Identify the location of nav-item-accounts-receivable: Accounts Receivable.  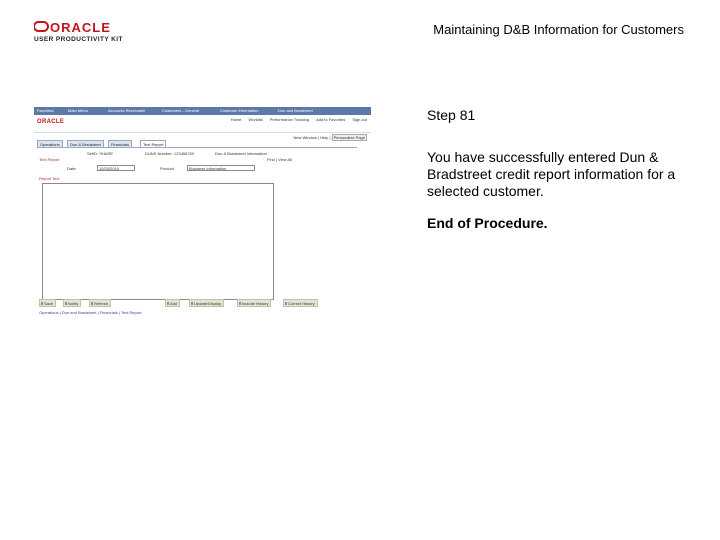
(126, 110).